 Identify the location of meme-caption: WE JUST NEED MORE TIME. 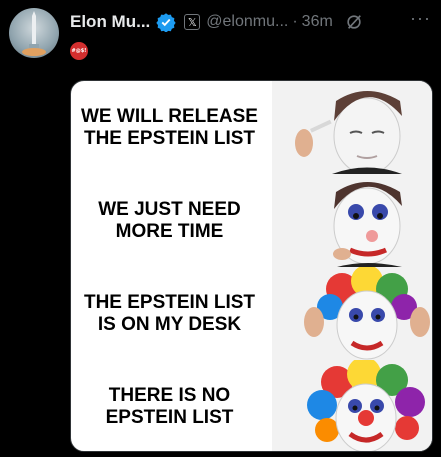
(169, 220).